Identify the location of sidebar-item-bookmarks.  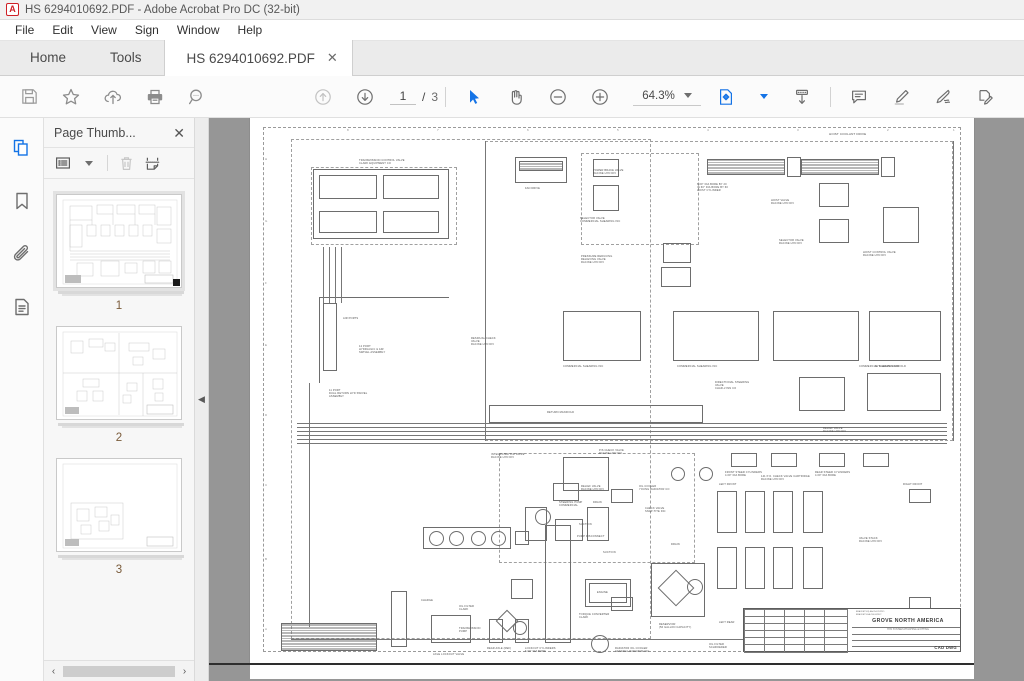
(22, 201).